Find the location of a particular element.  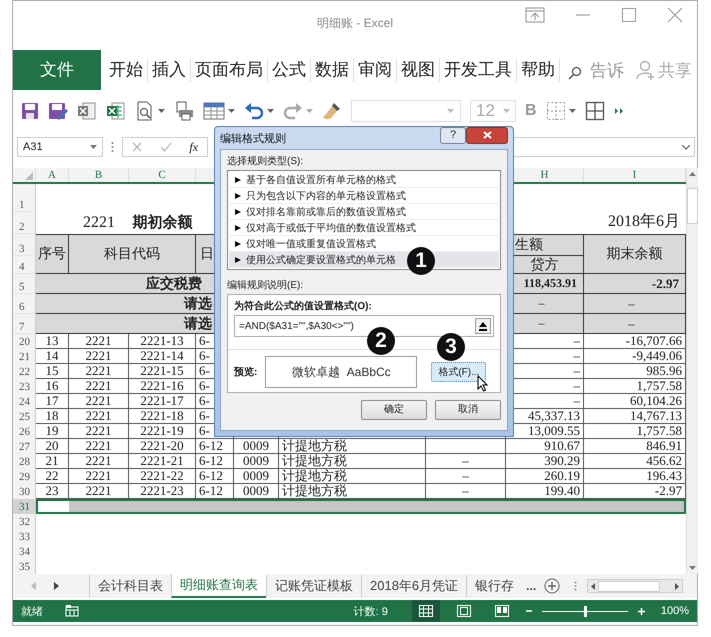

row-header: 21 is located at coordinates (24, 356).